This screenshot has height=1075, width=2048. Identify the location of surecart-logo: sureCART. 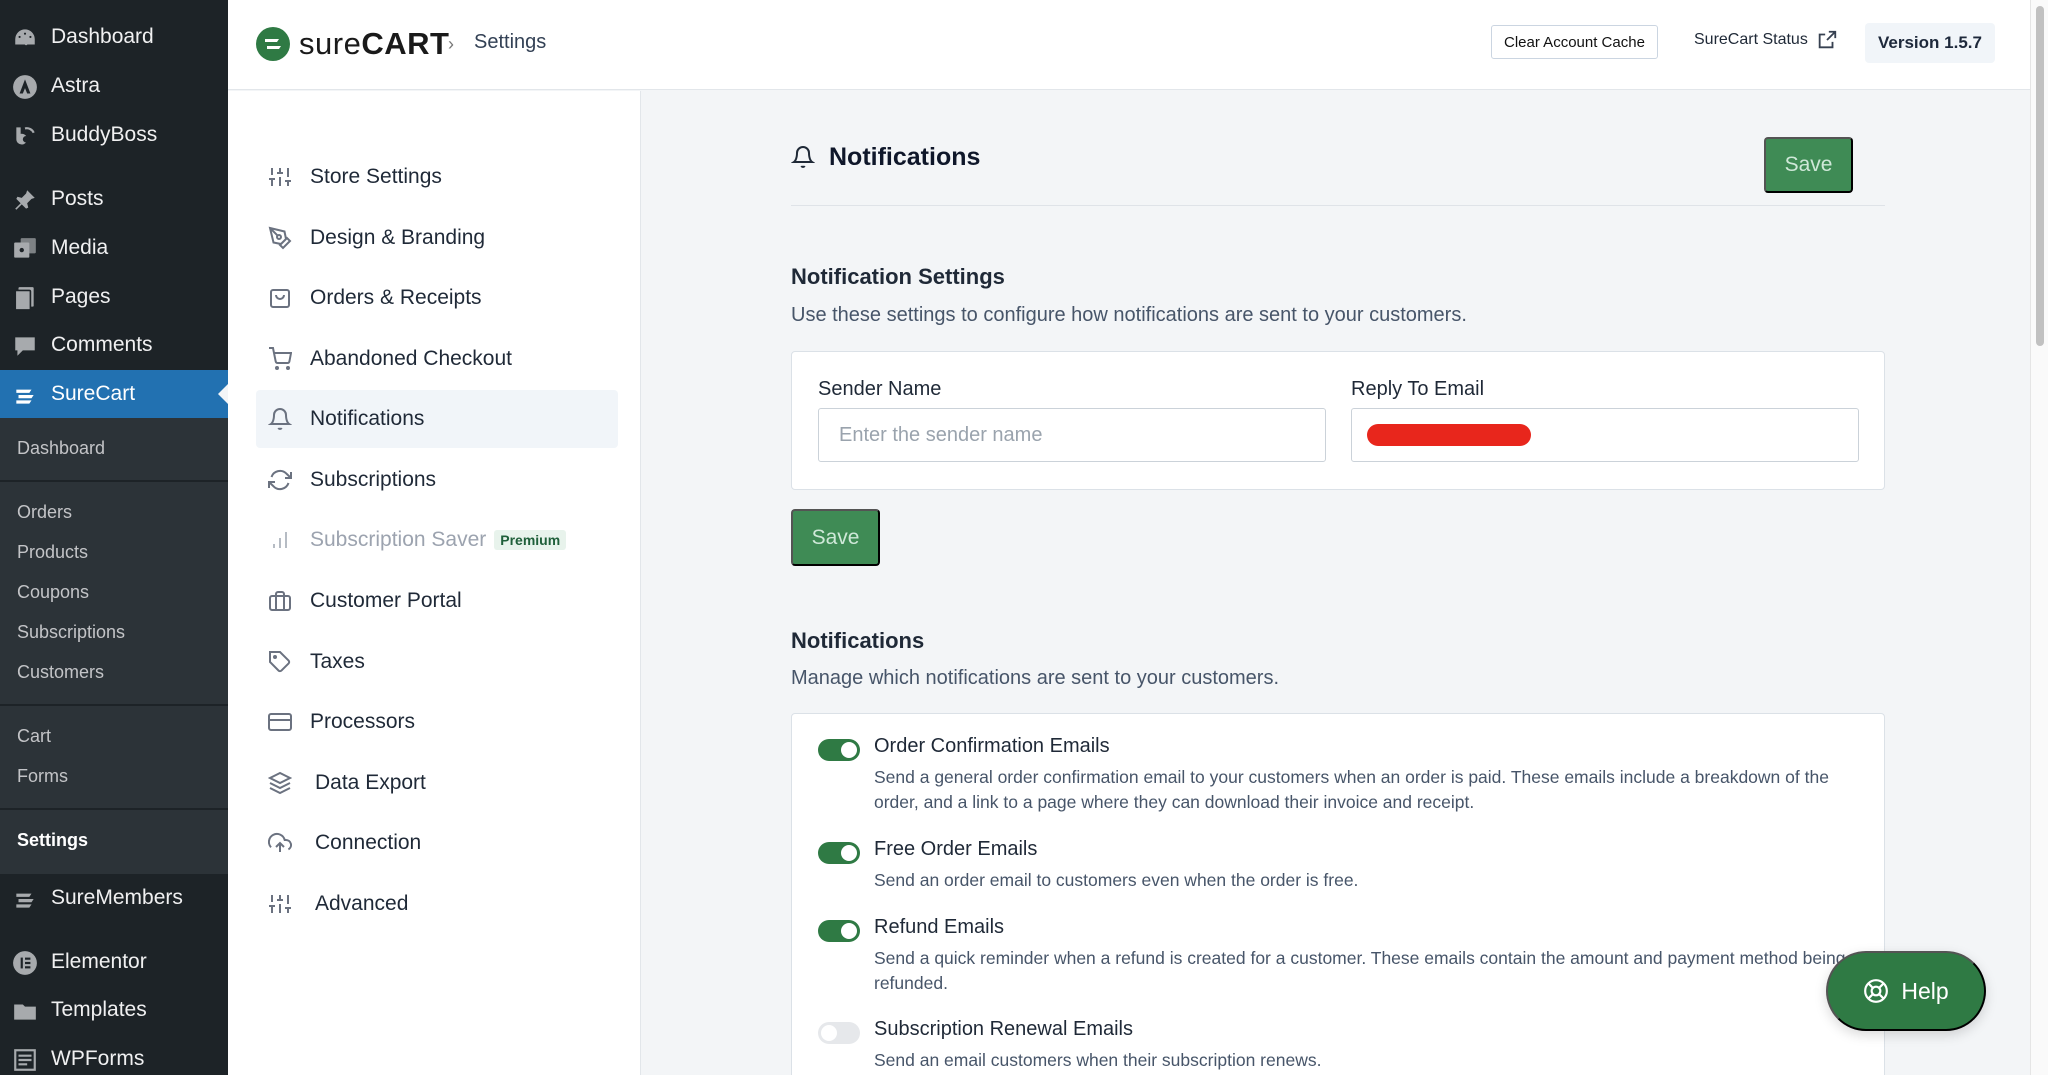
(352, 44).